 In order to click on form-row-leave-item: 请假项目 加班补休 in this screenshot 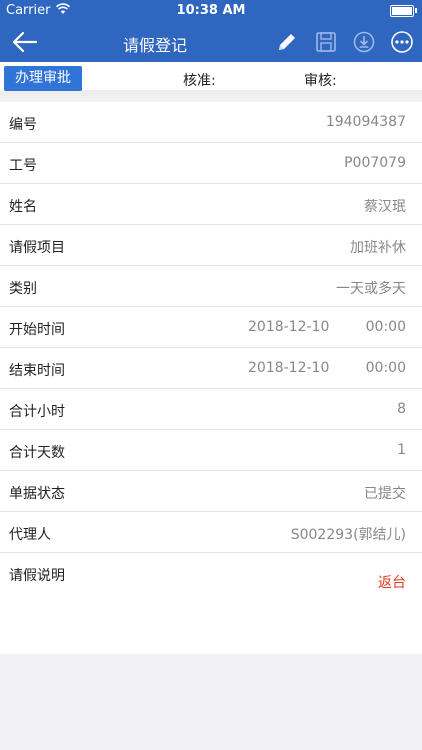, I will do `click(211, 245)`.